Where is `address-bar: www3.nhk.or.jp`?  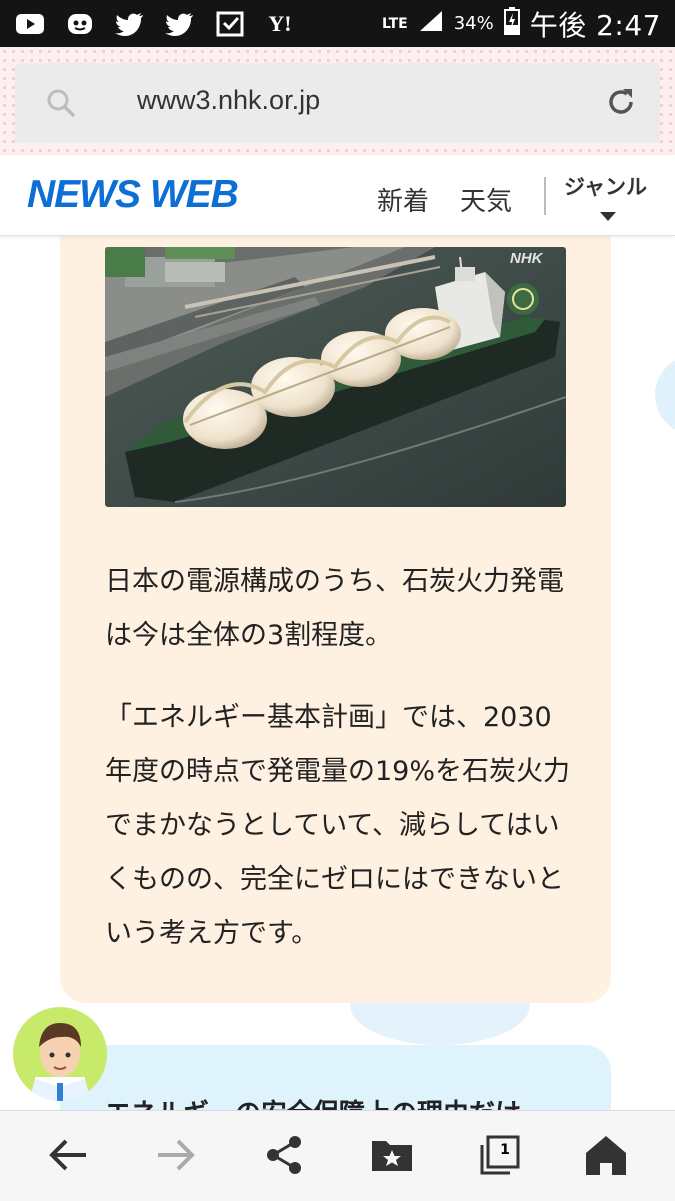 address-bar: www3.nhk.or.jp is located at coordinates (337, 103).